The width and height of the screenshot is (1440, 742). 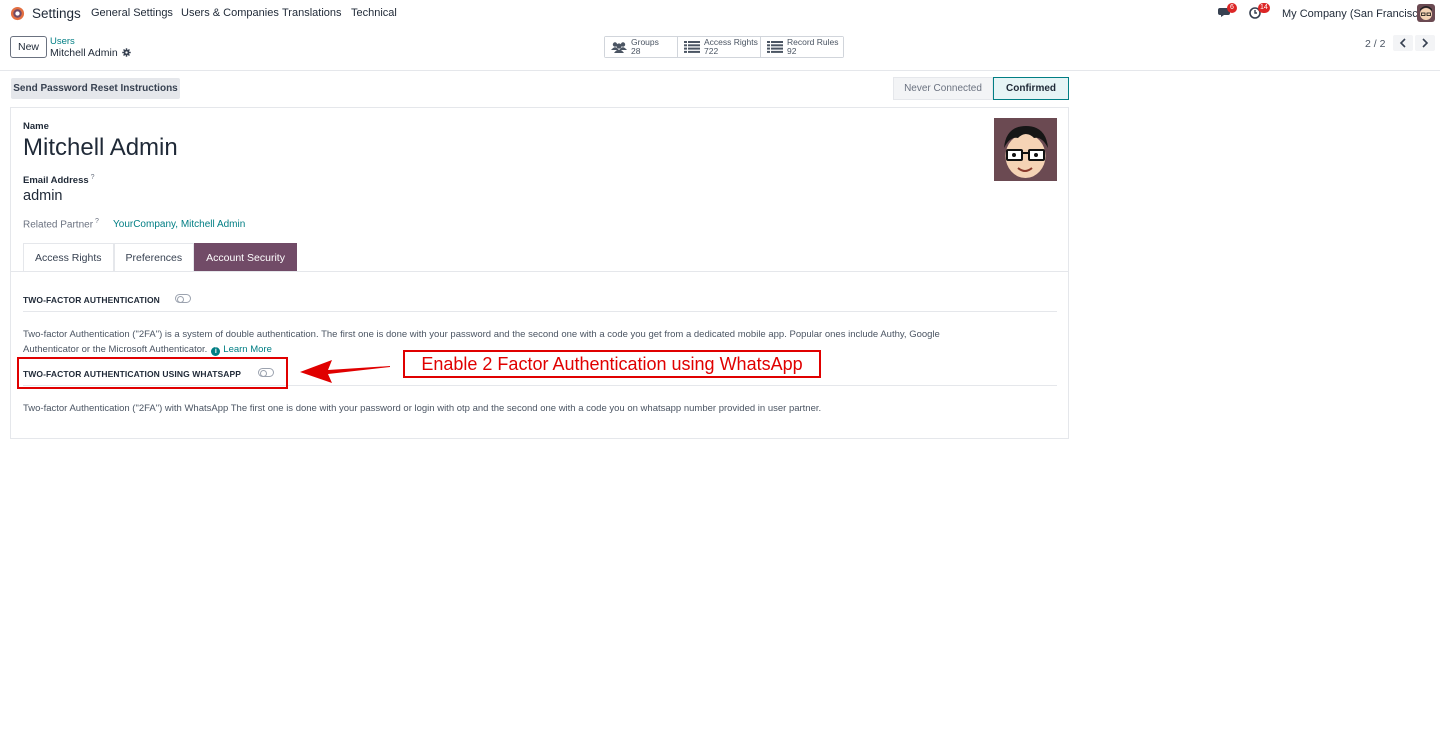 I want to click on activities-button: 14, so click(x=1259, y=12).